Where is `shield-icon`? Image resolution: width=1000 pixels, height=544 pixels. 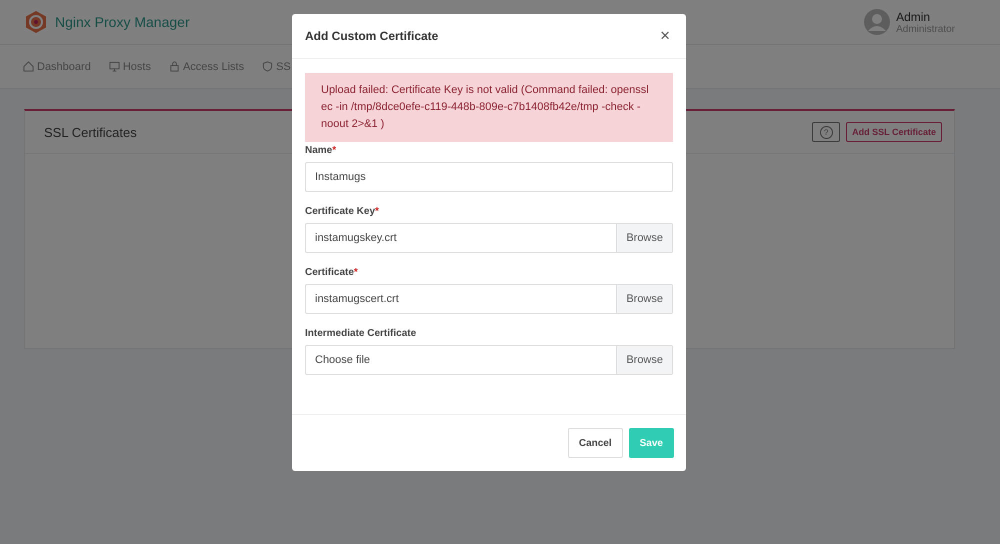
shield-icon is located at coordinates (268, 66).